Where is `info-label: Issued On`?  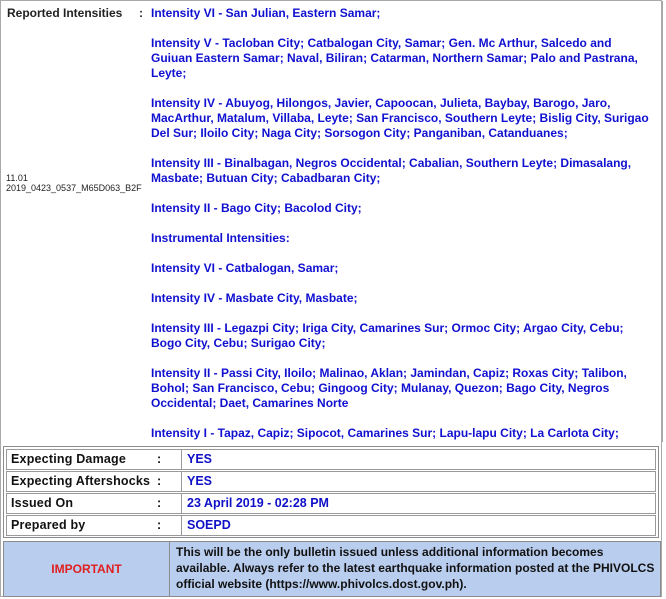 info-label: Issued On is located at coordinates (94, 503).